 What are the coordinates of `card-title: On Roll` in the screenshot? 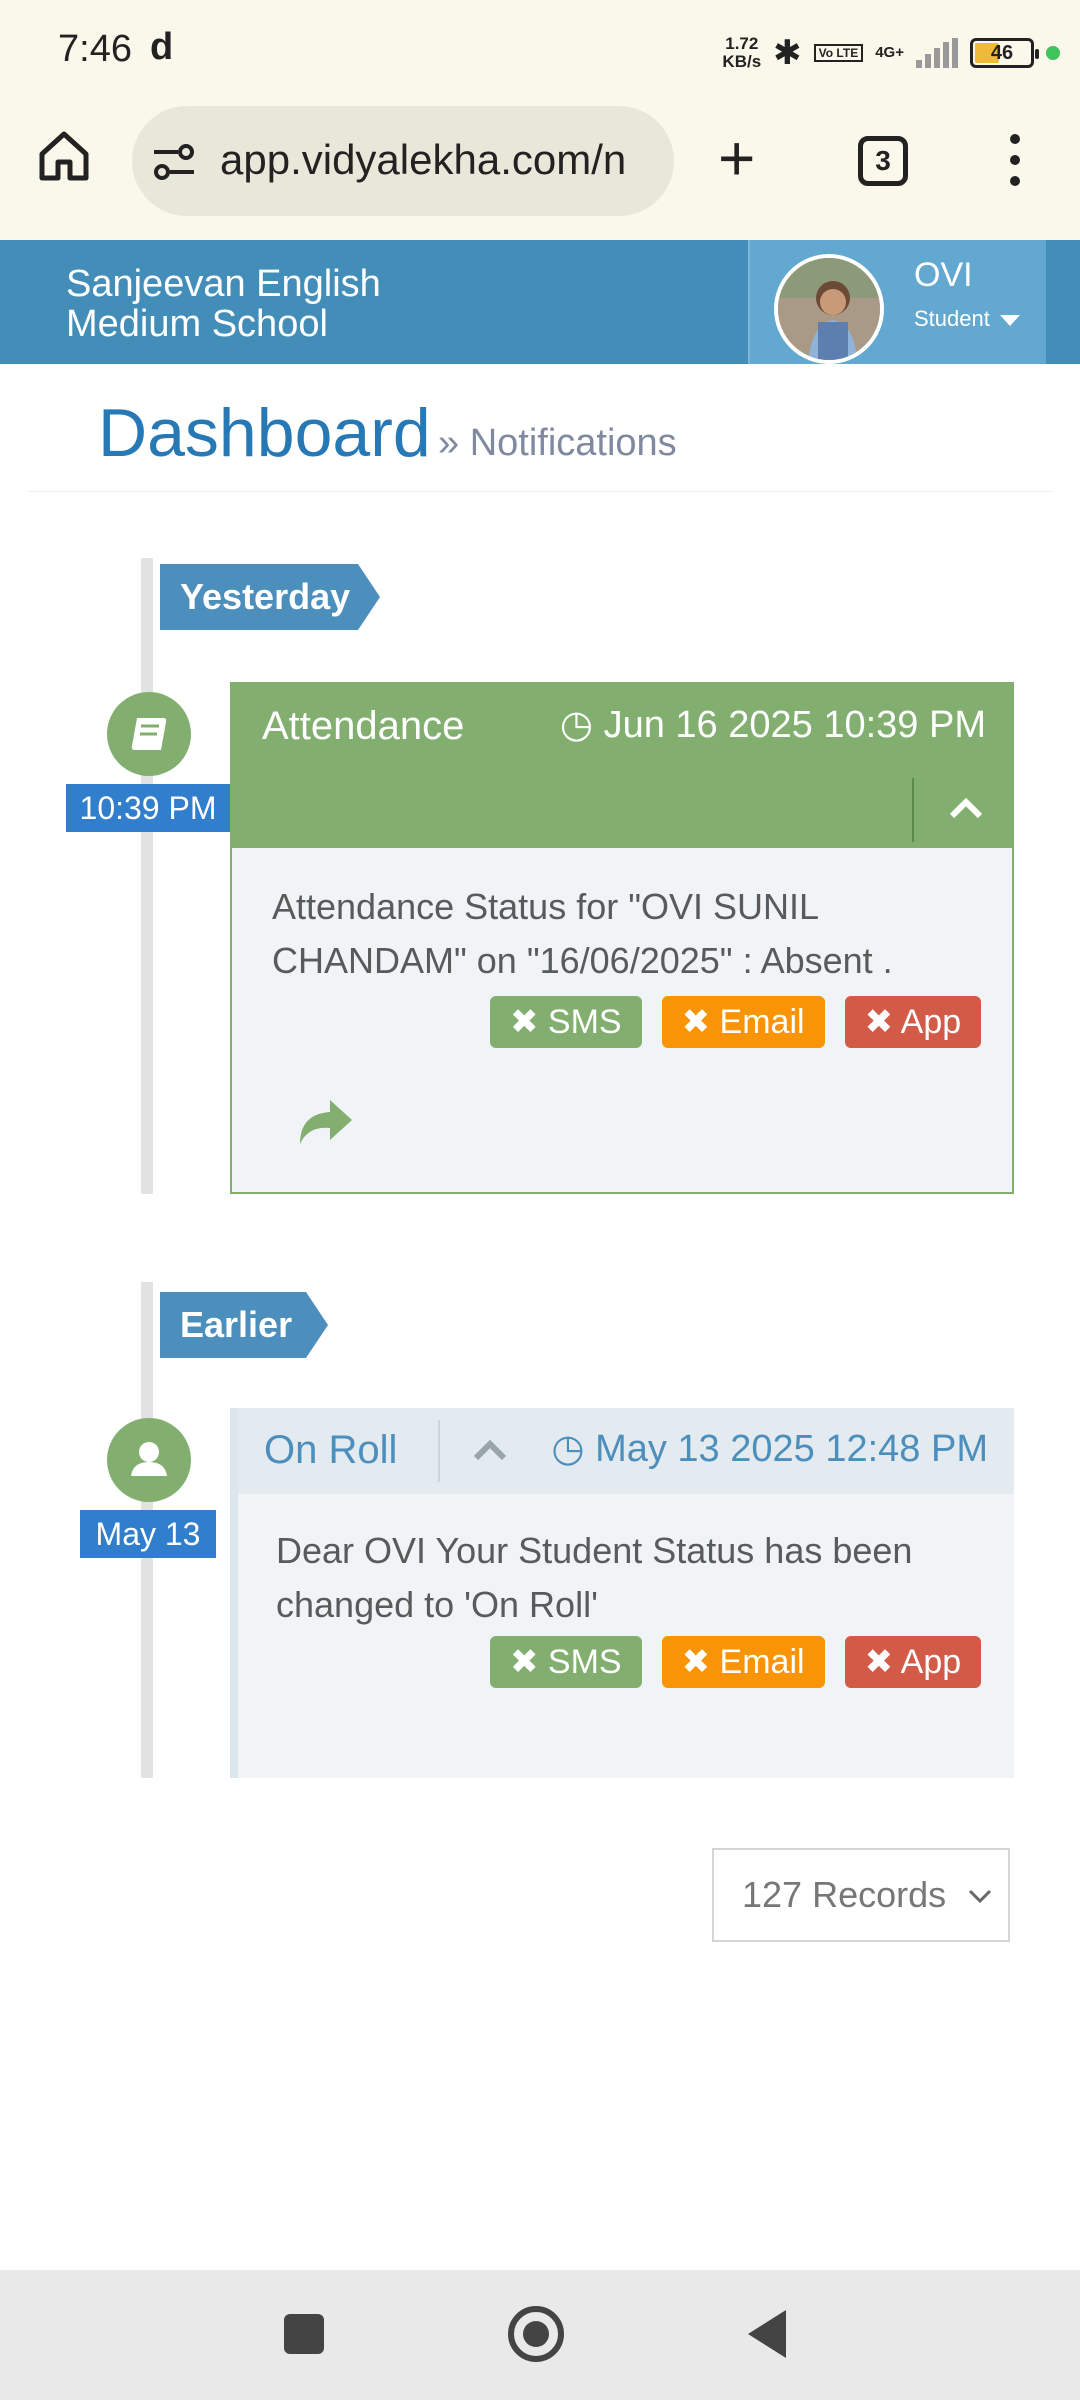 It's located at (331, 1450).